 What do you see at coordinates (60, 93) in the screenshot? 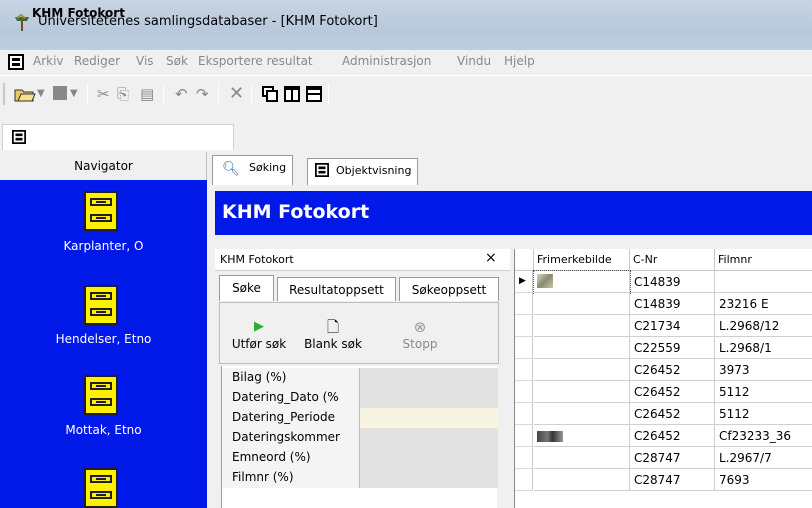
I see `stop-icon` at bounding box center [60, 93].